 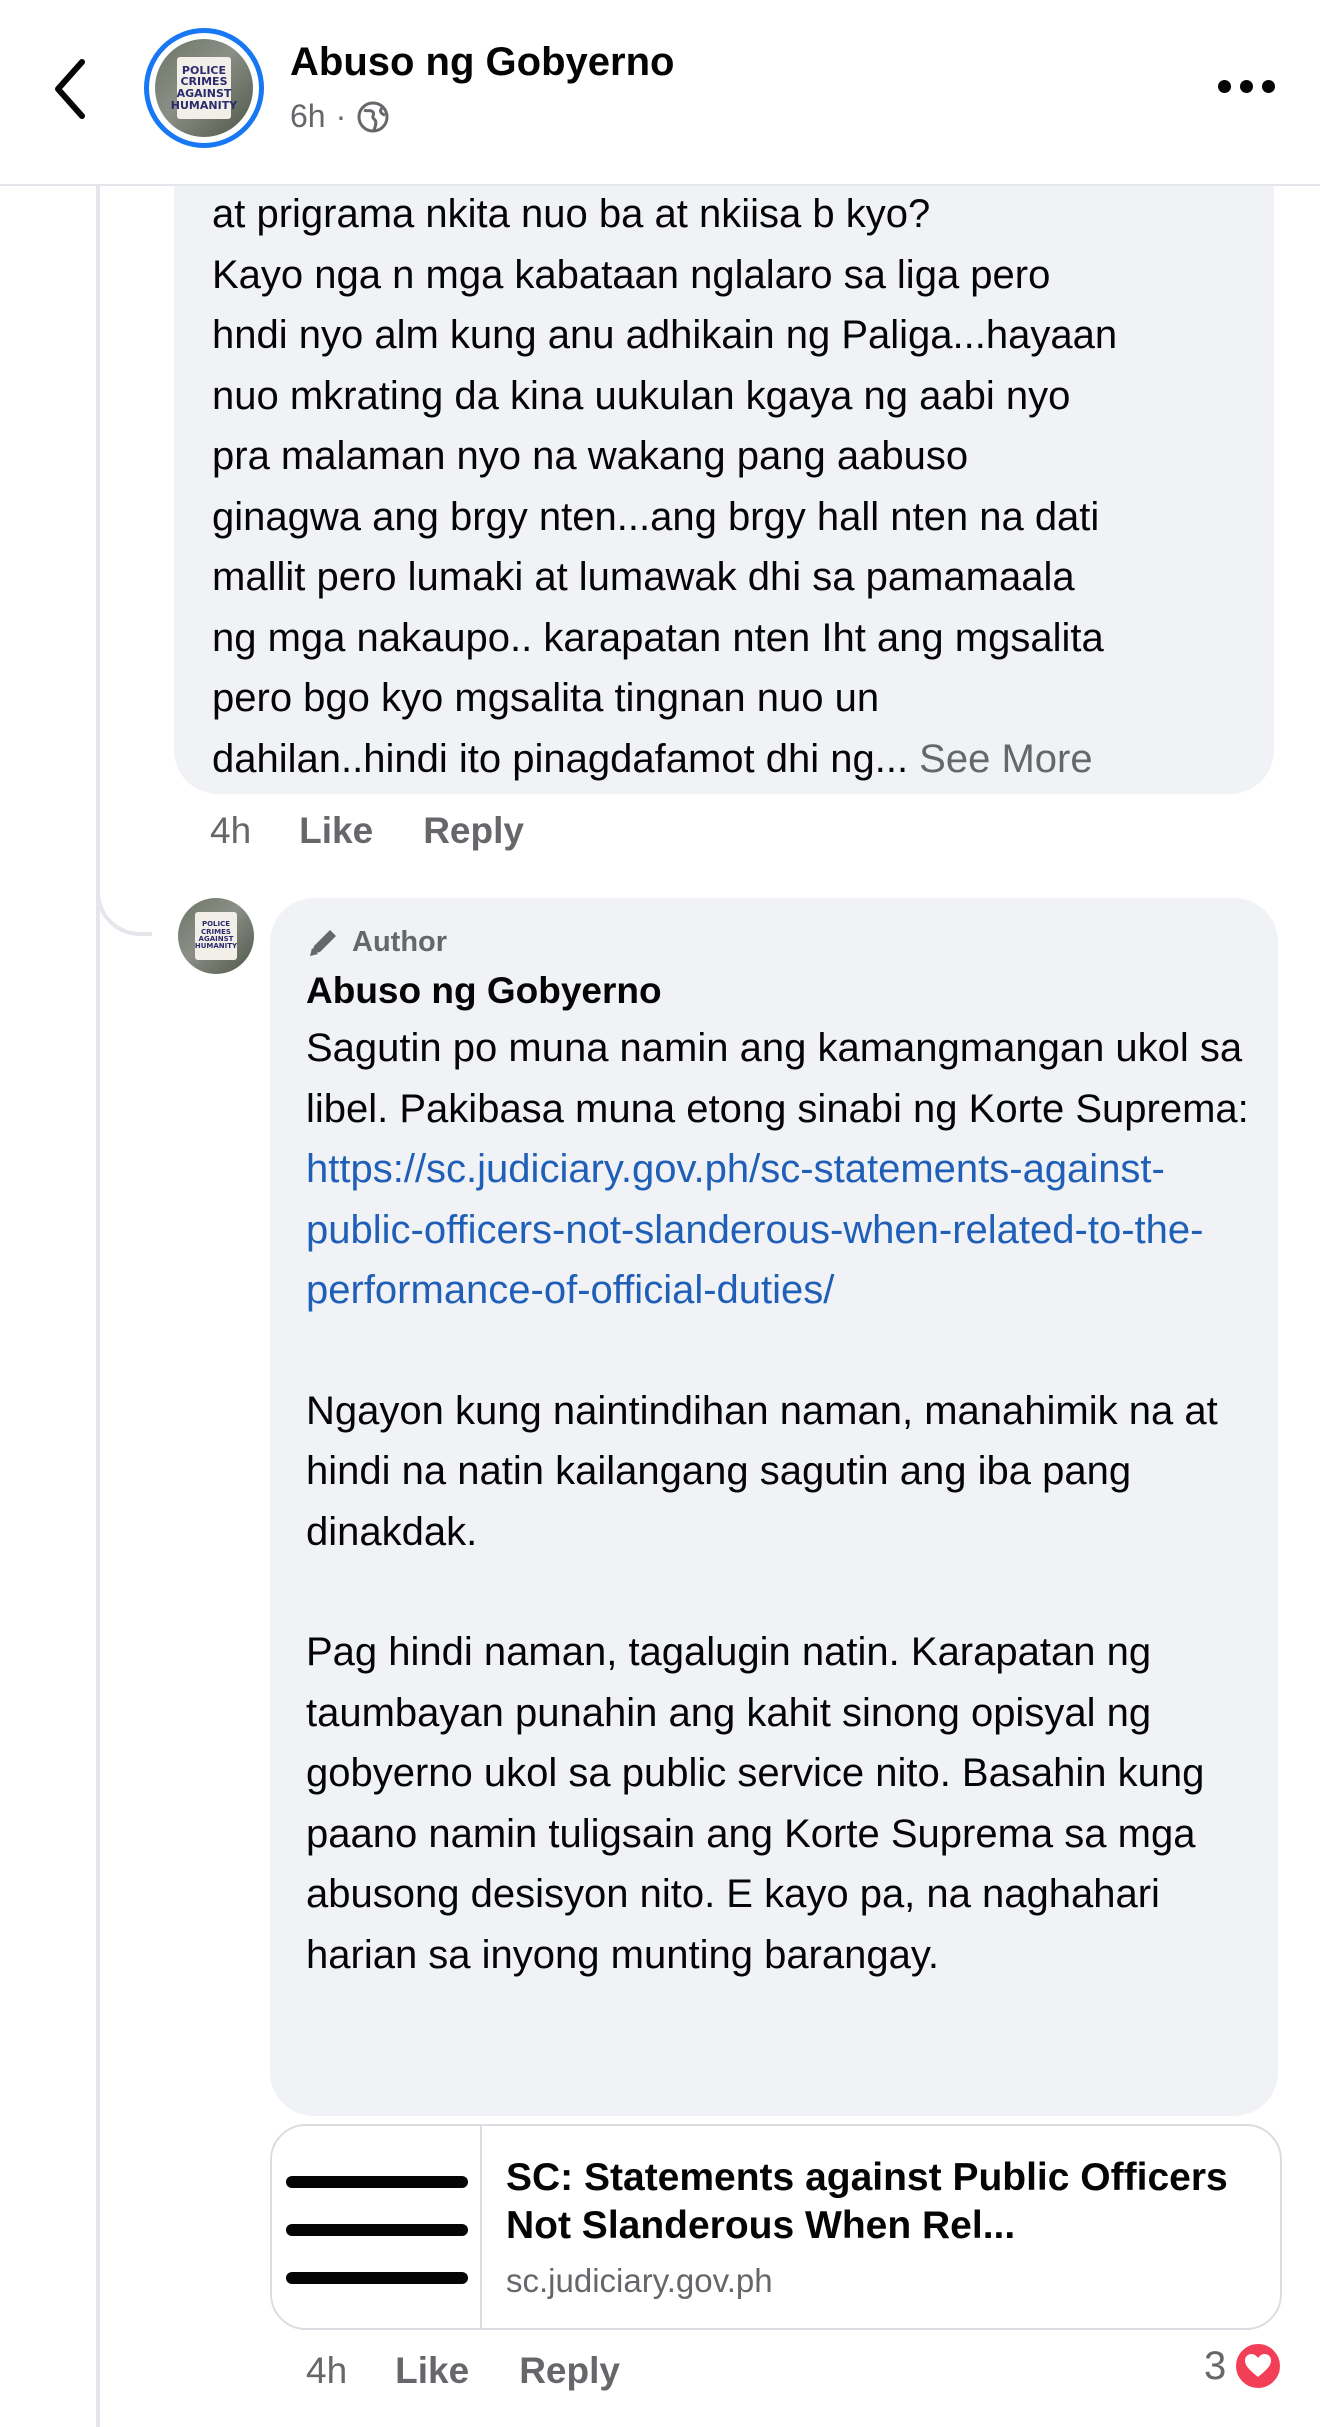 I want to click on pencil-icon, so click(x=323, y=943).